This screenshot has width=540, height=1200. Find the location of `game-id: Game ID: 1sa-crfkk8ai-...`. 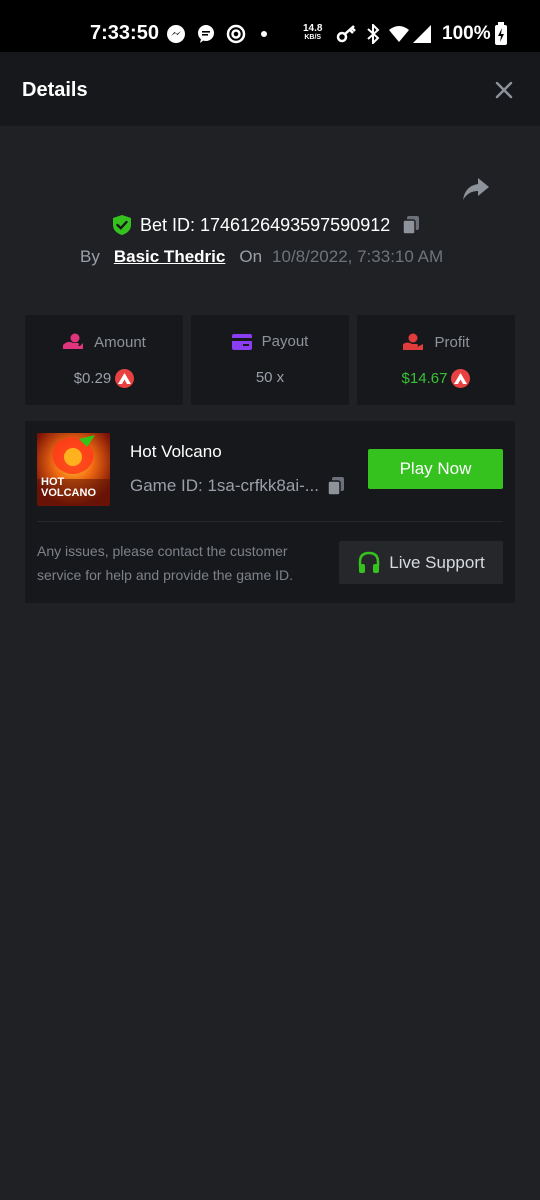

game-id: Game ID: 1sa-crfkk8ai-... is located at coordinates (224, 485).